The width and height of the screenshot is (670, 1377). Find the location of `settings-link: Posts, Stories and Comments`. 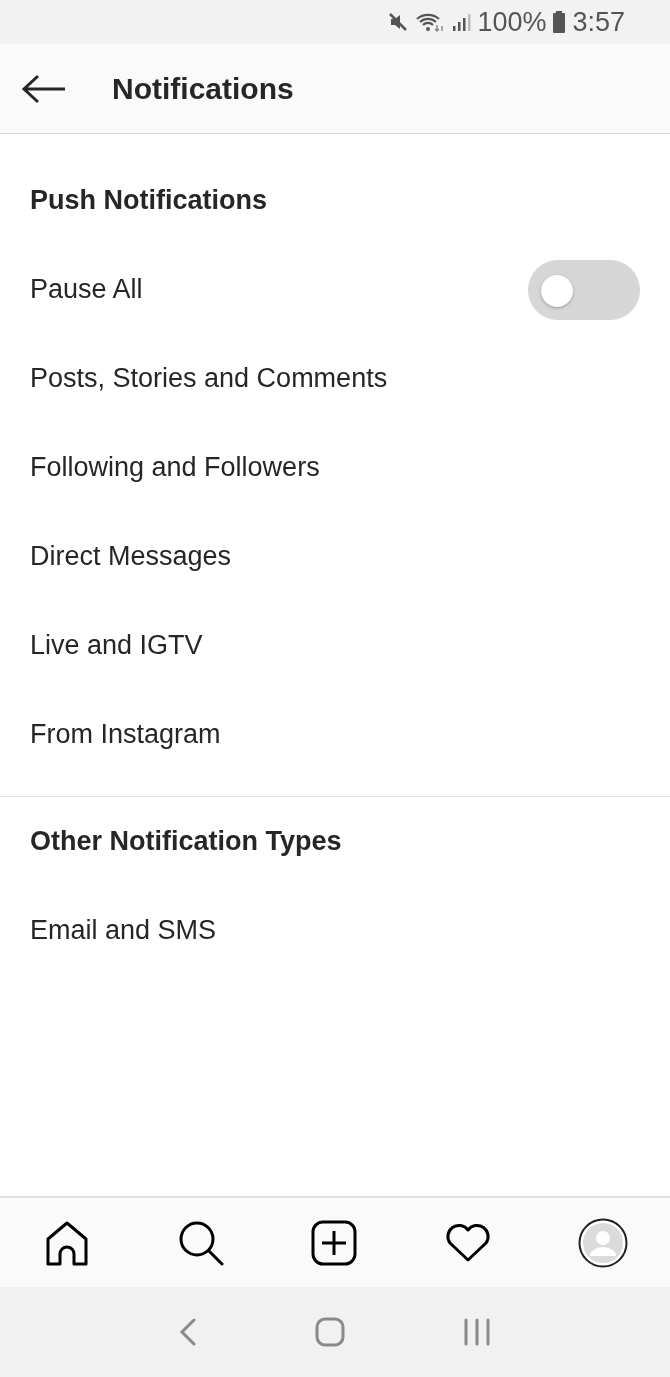

settings-link: Posts, Stories and Comments is located at coordinates (209, 378).